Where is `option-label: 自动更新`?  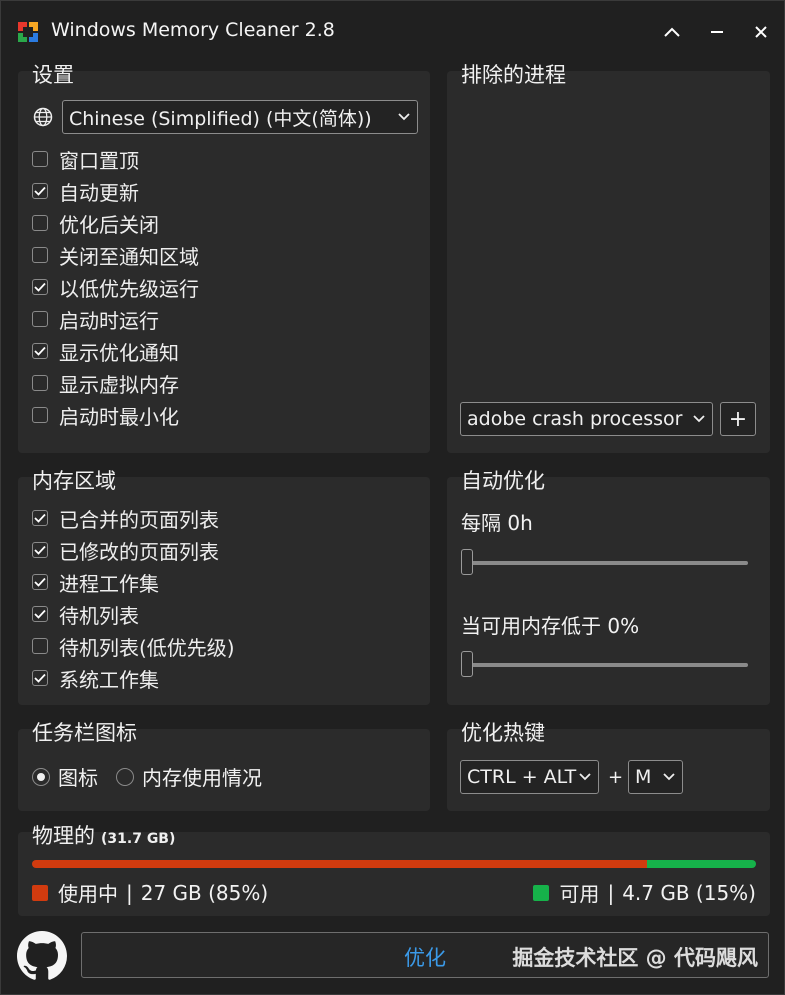 option-label: 自动更新 is located at coordinates (99, 192).